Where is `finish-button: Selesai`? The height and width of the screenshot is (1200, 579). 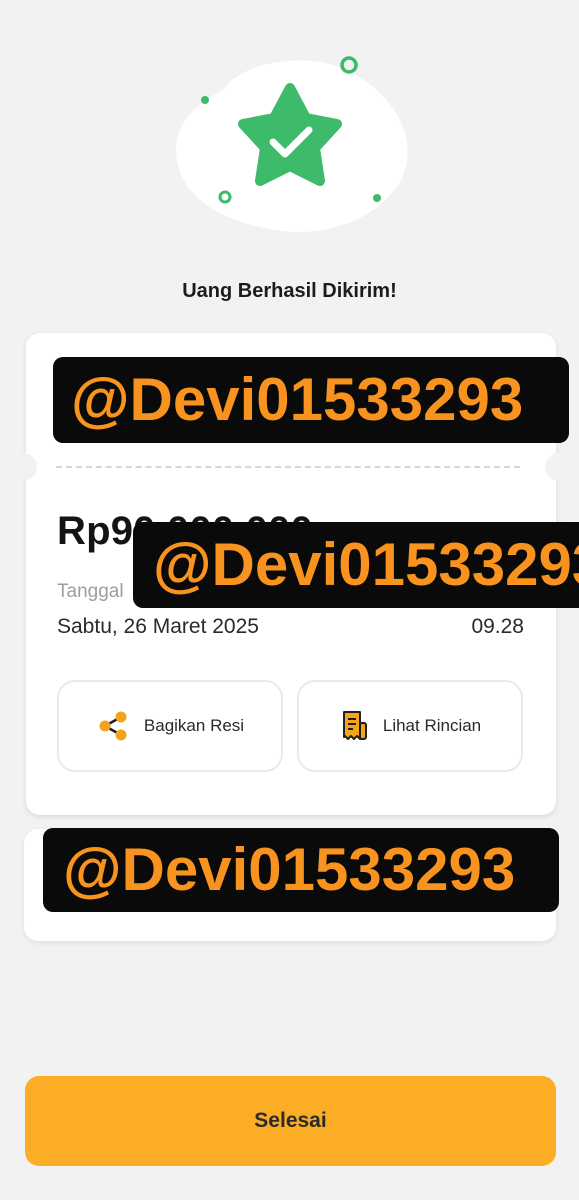 finish-button: Selesai is located at coordinates (290, 1121).